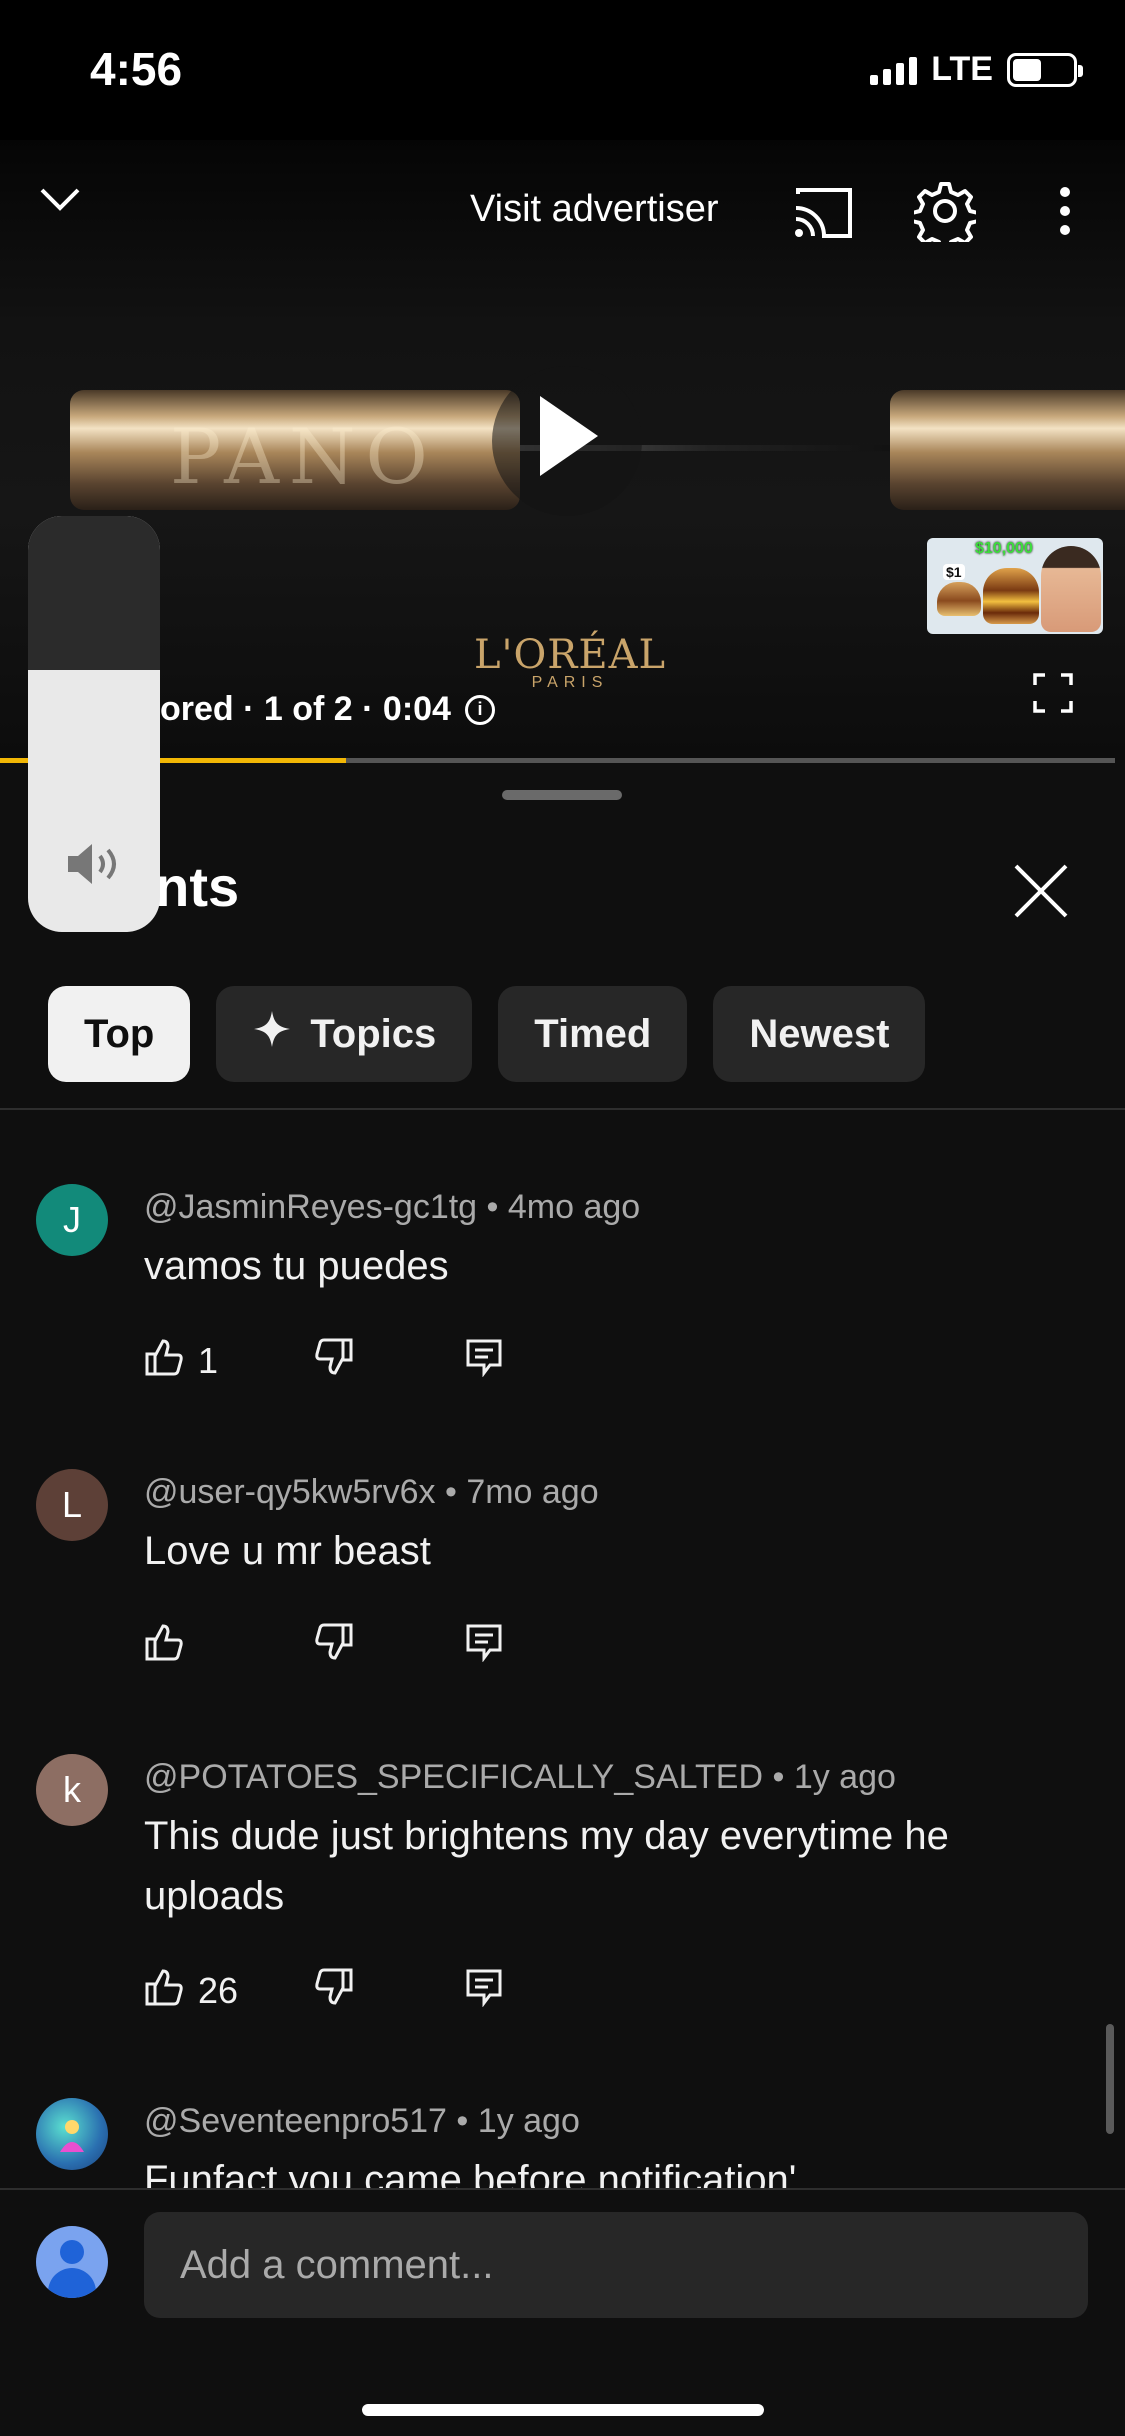 This screenshot has height=2436, width=1125. What do you see at coordinates (229, 1646) in the screenshot?
I see `like-button` at bounding box center [229, 1646].